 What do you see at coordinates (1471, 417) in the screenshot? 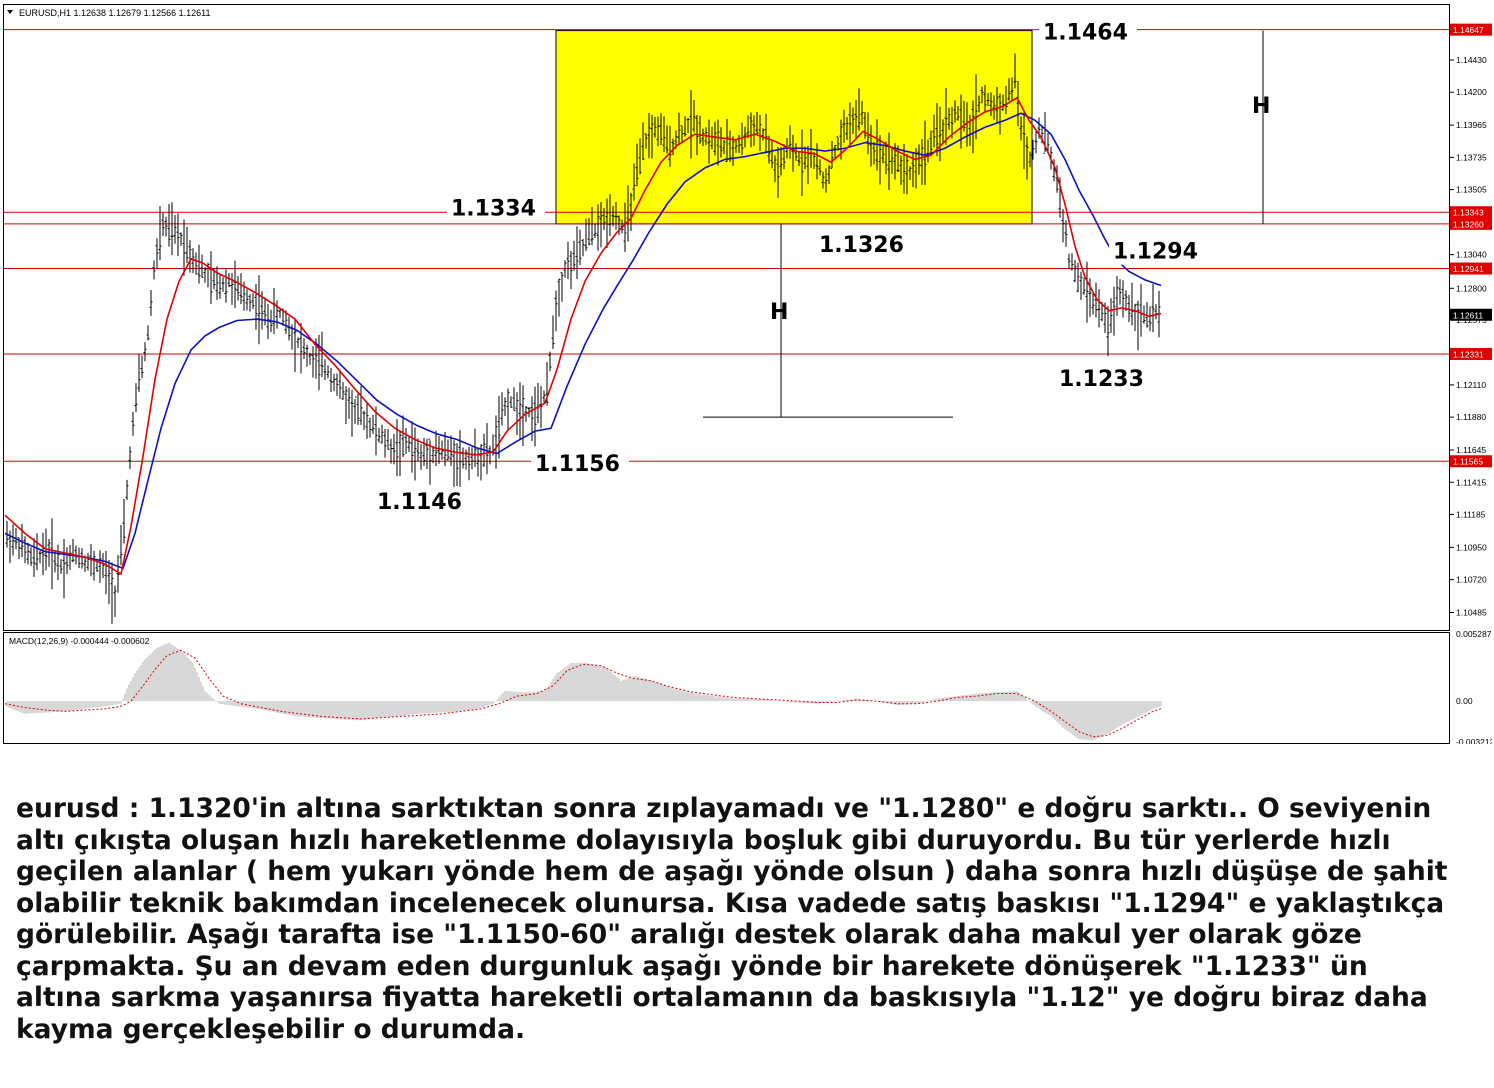
I see `y-axis-tick-label: 1.11880` at bounding box center [1471, 417].